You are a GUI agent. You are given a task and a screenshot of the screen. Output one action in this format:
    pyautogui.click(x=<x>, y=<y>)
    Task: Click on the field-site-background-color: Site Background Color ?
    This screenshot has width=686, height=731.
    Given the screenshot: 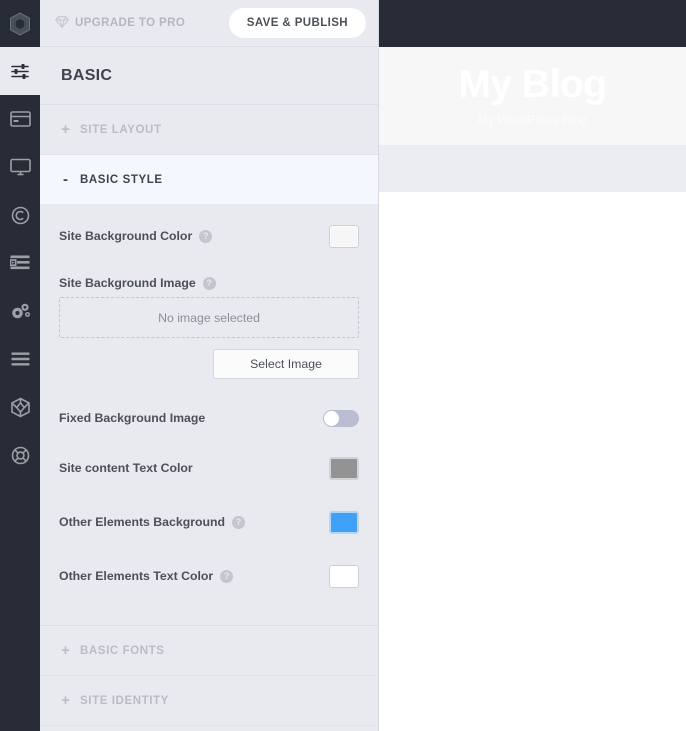 What is the action you would take?
    pyautogui.click(x=209, y=236)
    